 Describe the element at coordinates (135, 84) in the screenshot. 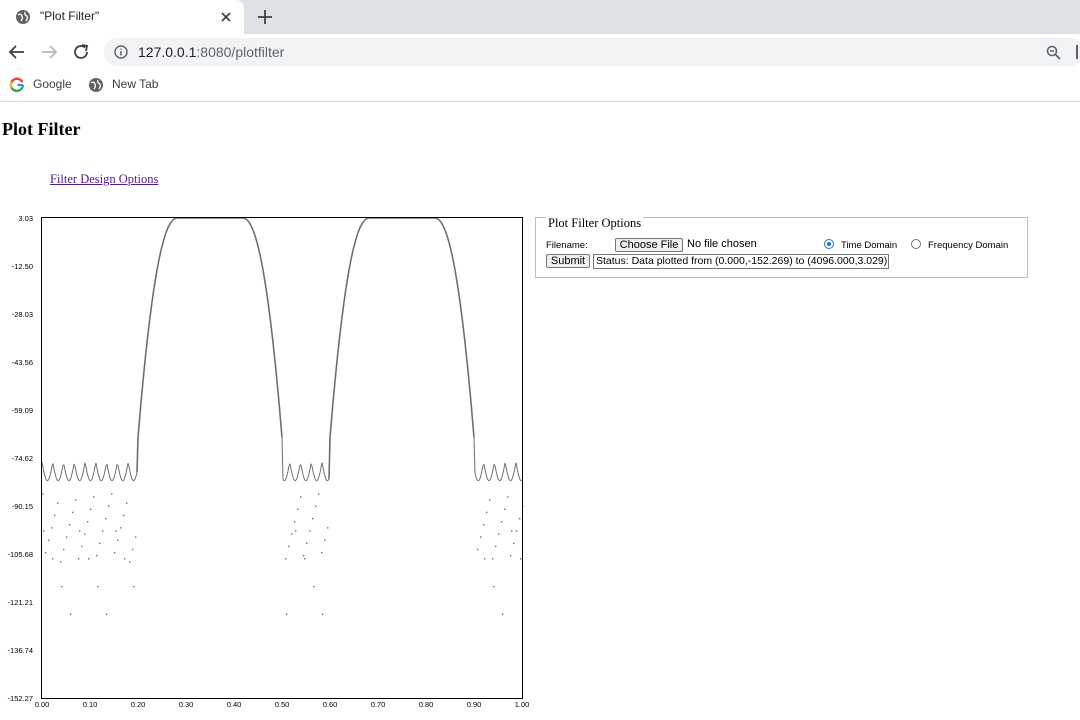

I see `bookmark-new-tab: New Tab` at that location.